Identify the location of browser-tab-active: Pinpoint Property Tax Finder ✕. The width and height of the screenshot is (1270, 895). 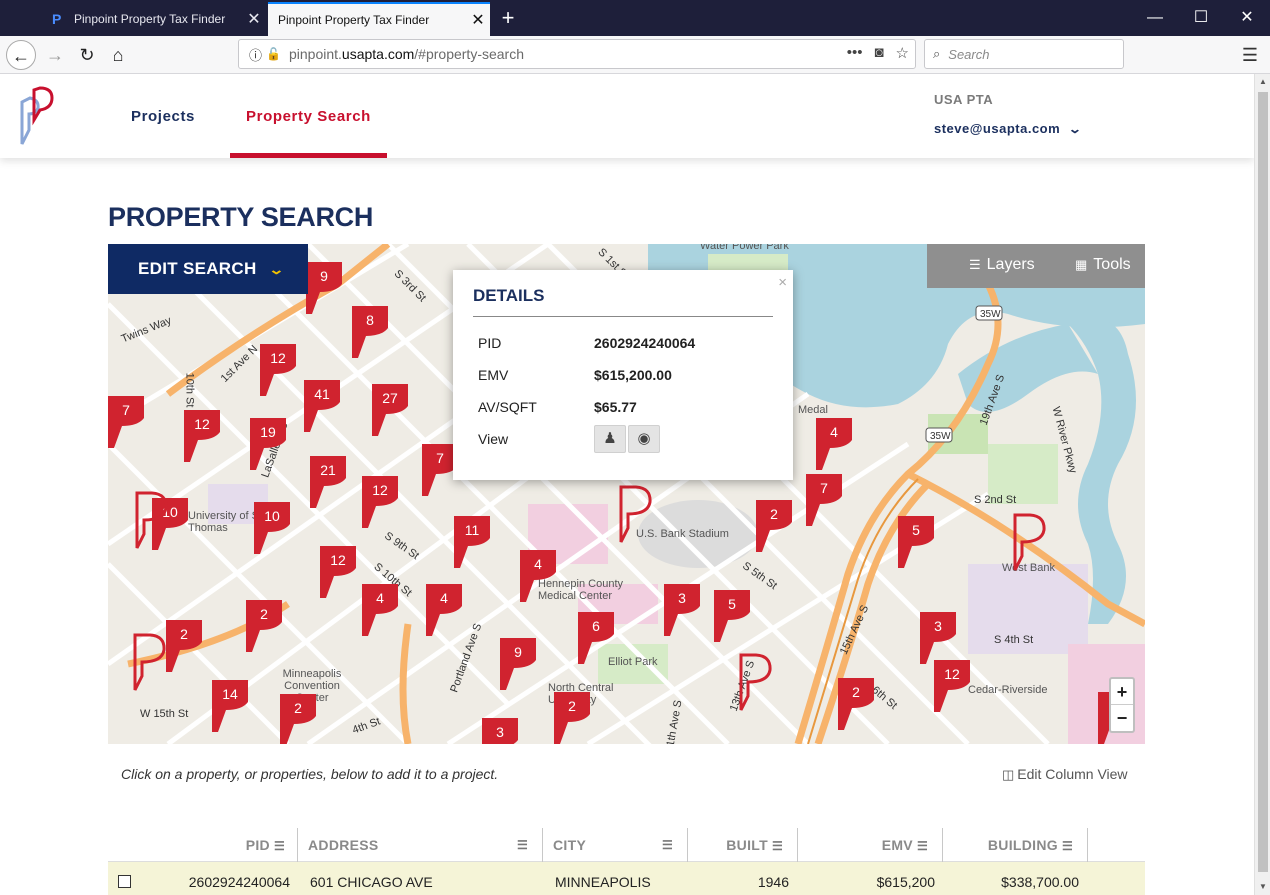
(379, 19).